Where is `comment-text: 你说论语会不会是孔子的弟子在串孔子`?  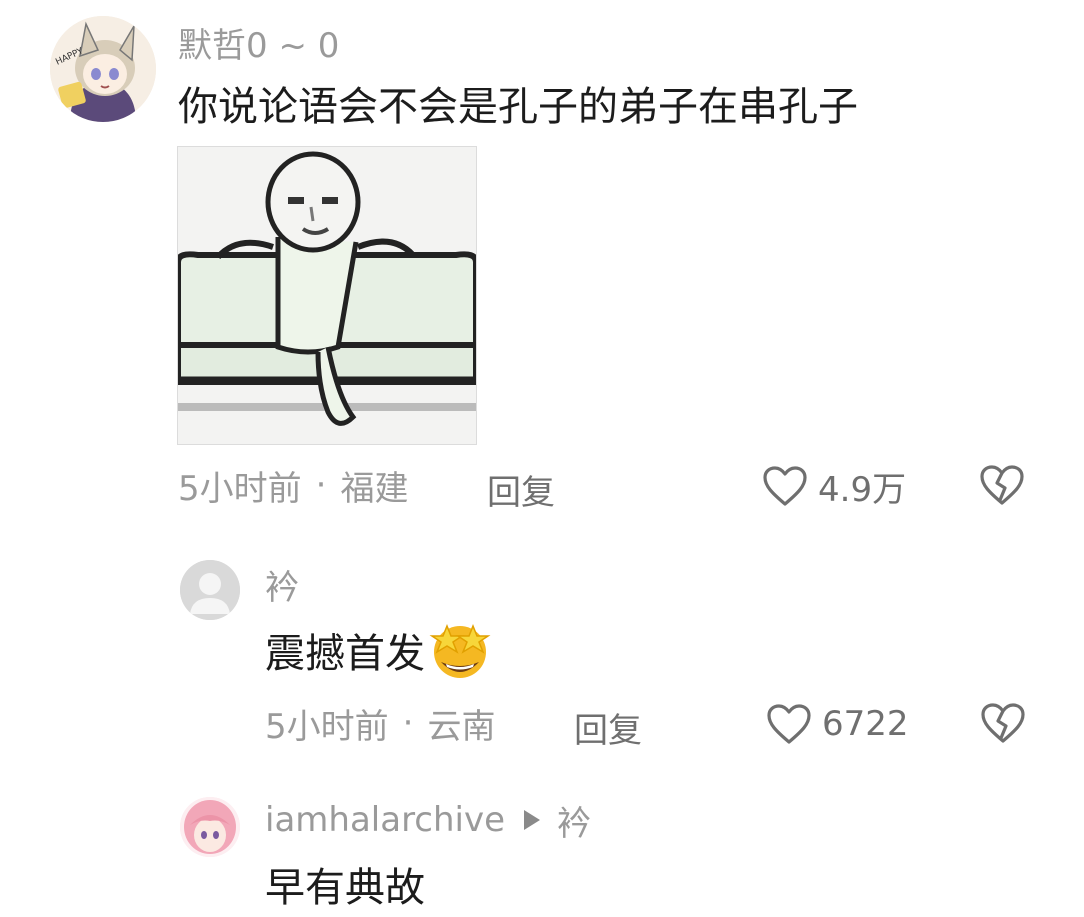
comment-text: 你说论语会不会是孔子的弟子在串孔子 is located at coordinates (518, 107).